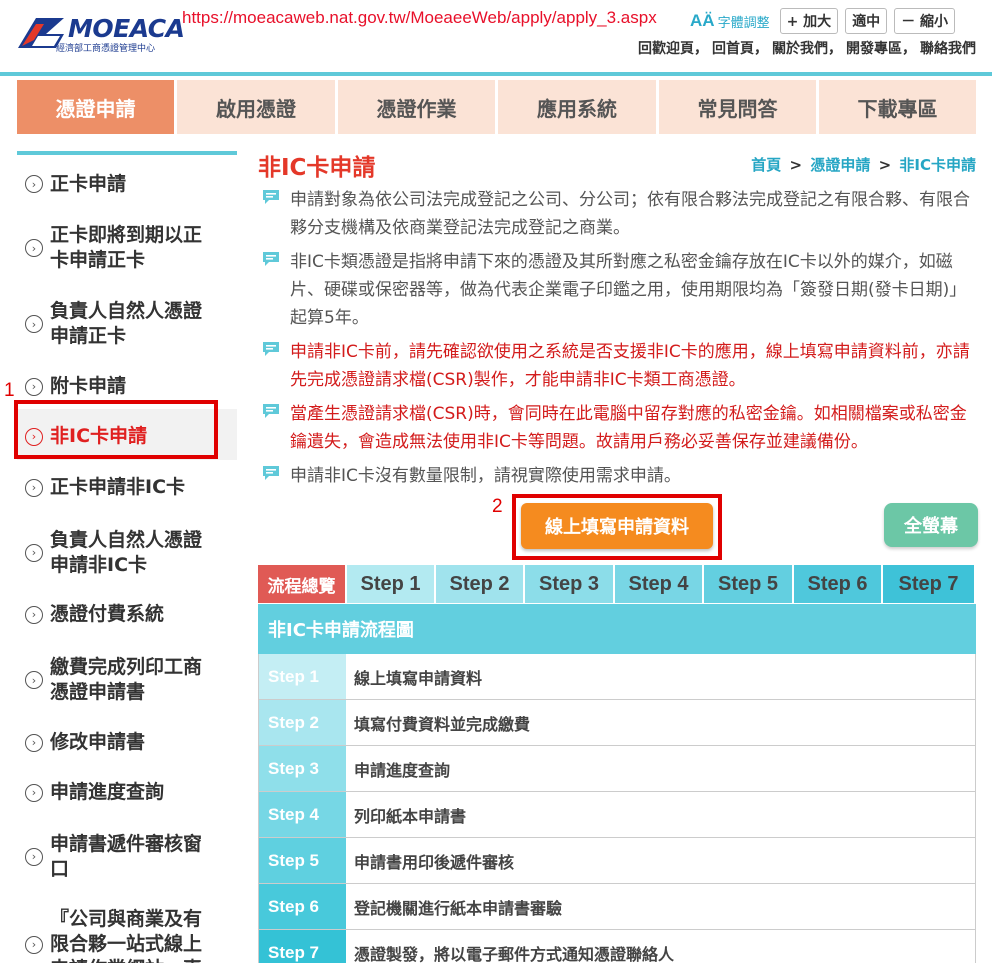 The image size is (992, 963). I want to click on sidebar-item-line: 憑證付費系統, so click(107, 614).